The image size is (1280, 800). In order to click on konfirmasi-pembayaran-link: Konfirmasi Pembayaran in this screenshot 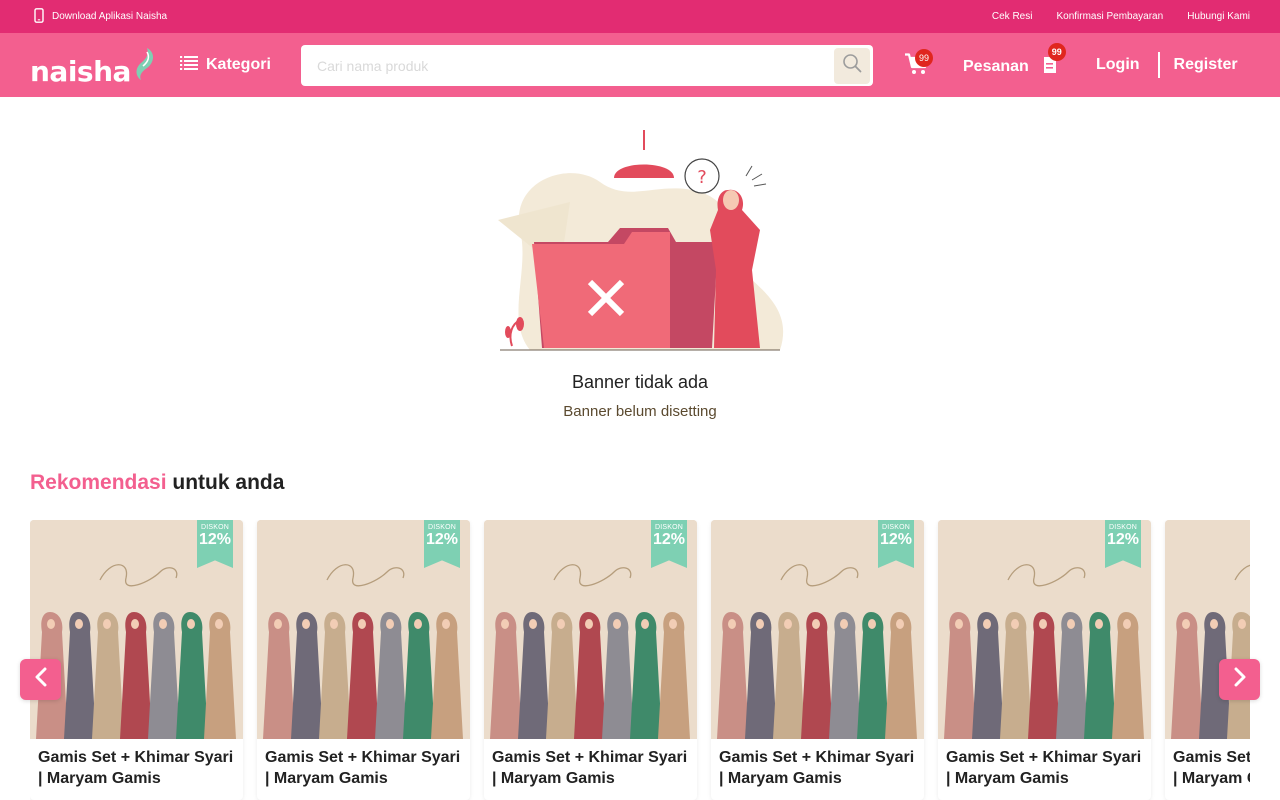, I will do `click(1109, 16)`.